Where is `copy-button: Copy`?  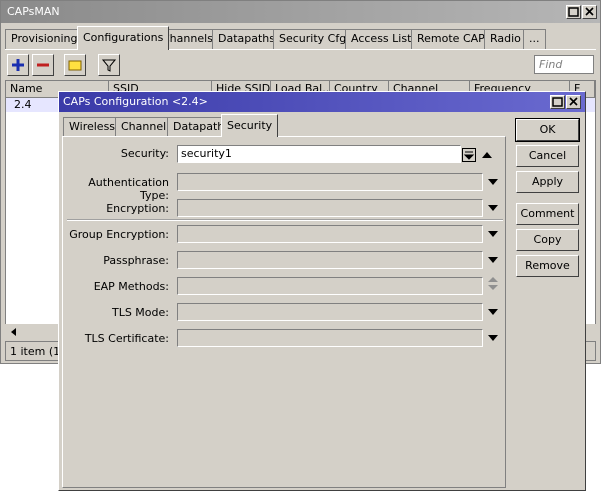
copy-button: Copy is located at coordinates (547, 240).